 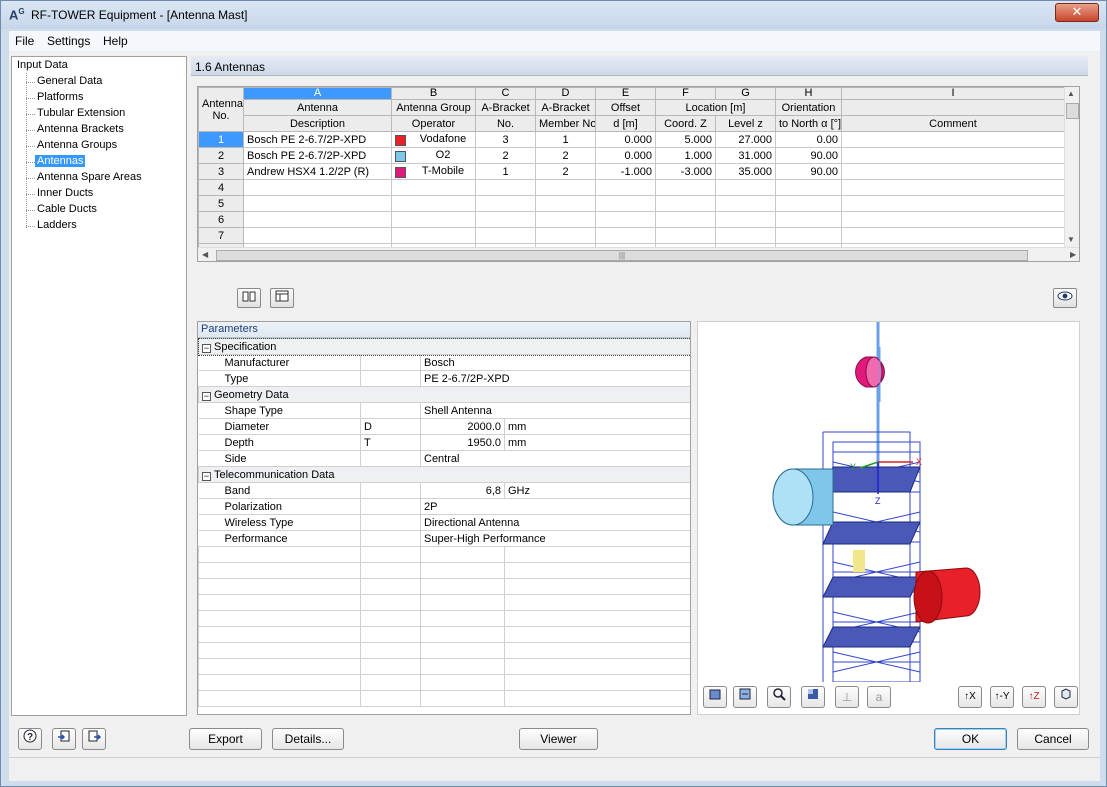 I want to click on table-row: 5, so click(x=631, y=203).